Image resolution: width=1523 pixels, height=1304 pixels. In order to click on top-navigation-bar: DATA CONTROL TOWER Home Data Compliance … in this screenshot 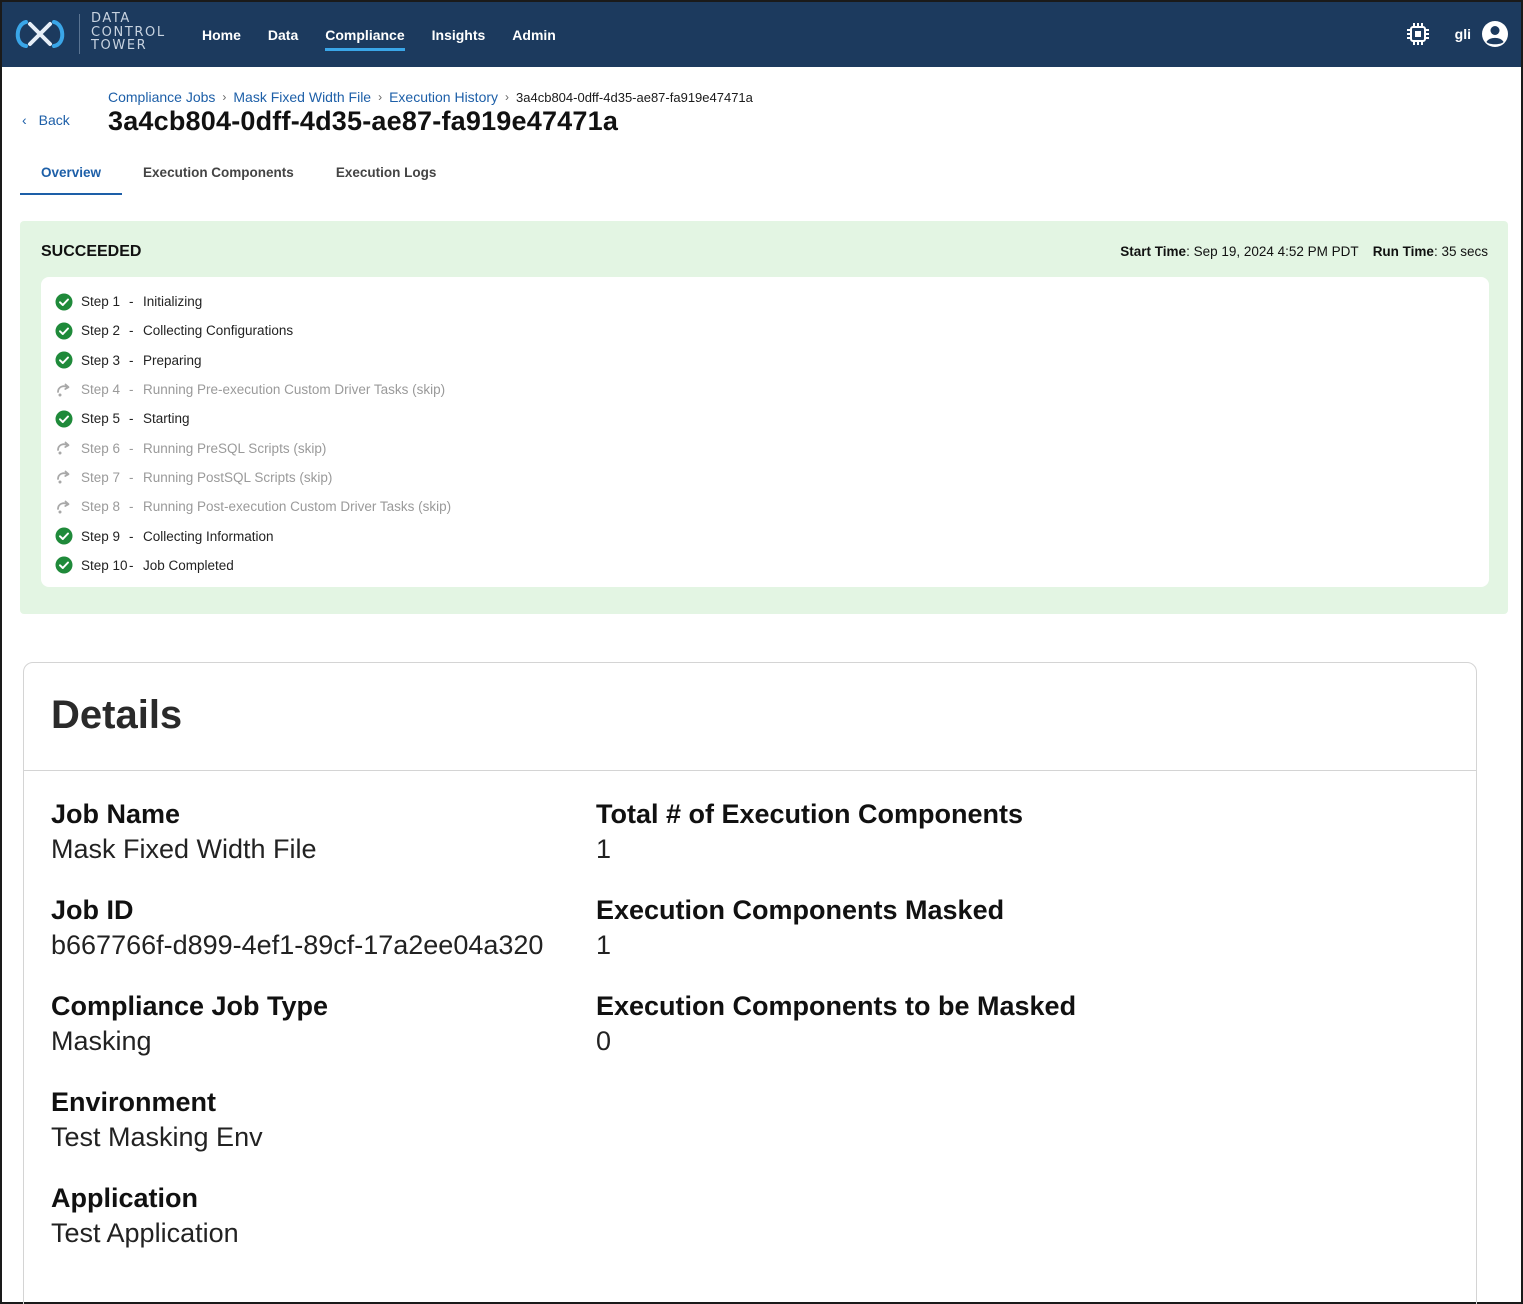, I will do `click(761, 34)`.